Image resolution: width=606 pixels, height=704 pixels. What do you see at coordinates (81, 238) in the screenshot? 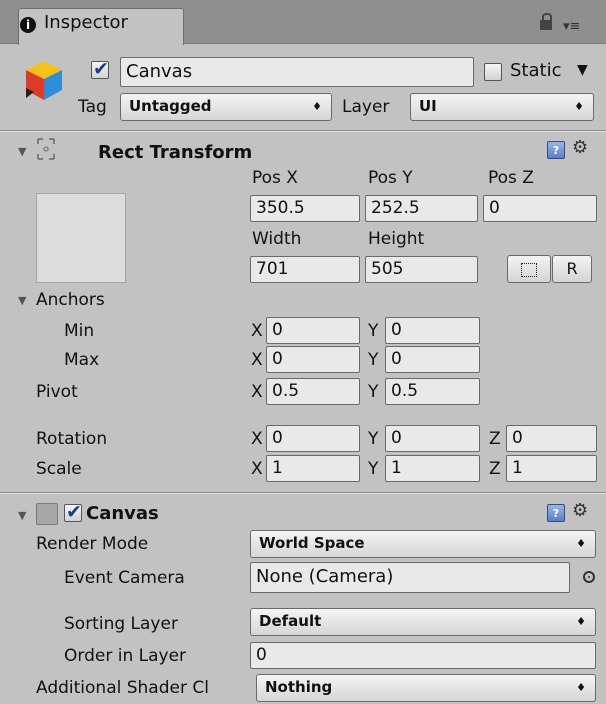
I see `anchor-presets-preview` at bounding box center [81, 238].